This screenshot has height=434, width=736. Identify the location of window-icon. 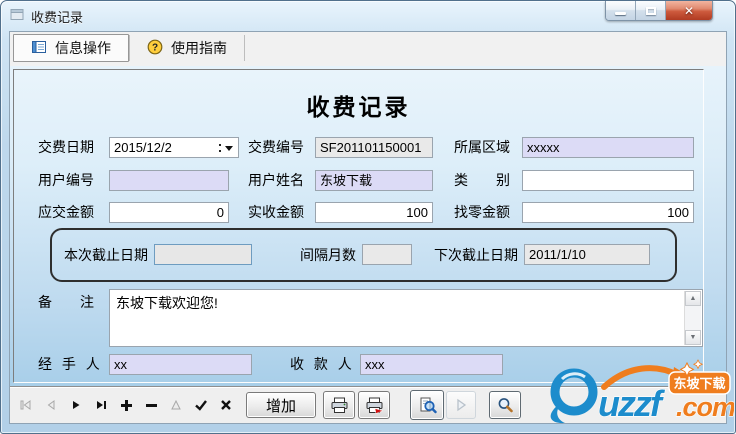
(17, 16).